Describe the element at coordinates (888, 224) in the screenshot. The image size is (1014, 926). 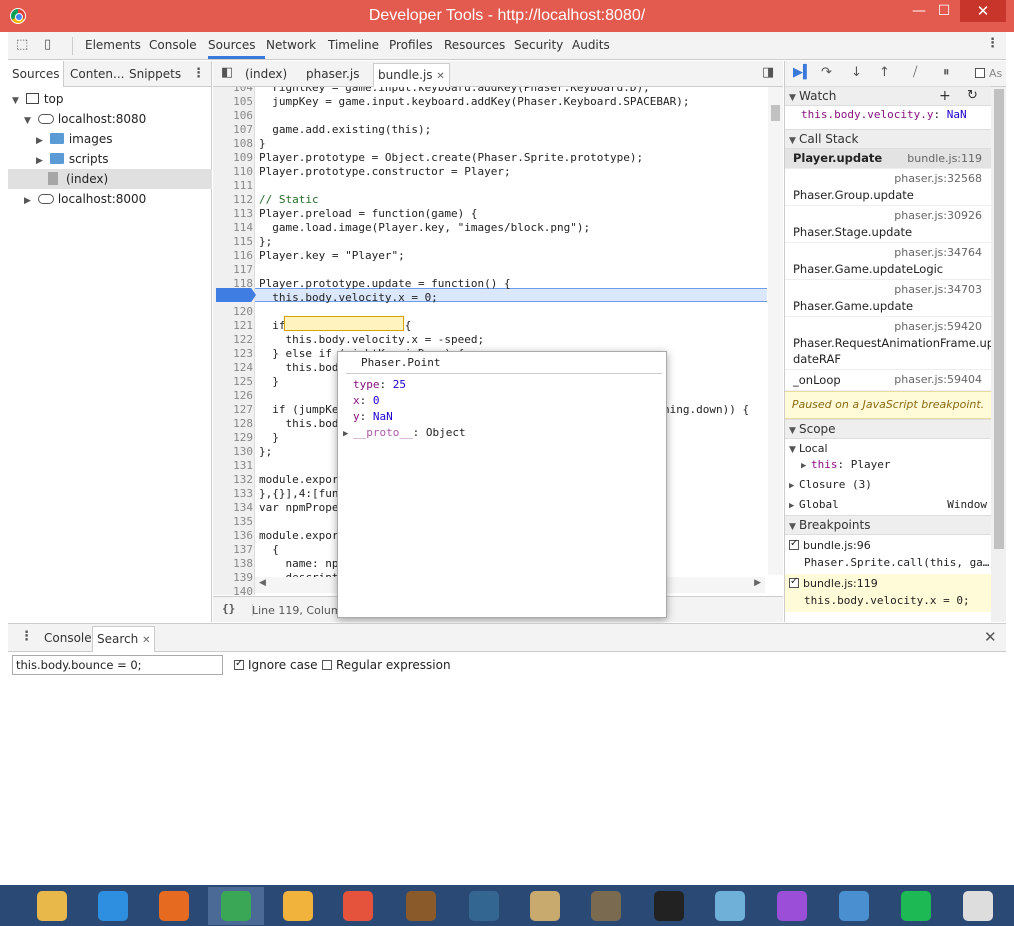
I see `call-frame: Phaser.Stage.update phaser.js:30926` at that location.